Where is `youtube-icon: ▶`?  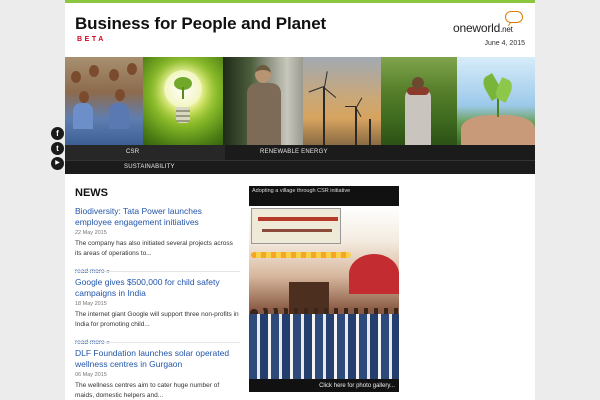 youtube-icon: ▶ is located at coordinates (57, 163).